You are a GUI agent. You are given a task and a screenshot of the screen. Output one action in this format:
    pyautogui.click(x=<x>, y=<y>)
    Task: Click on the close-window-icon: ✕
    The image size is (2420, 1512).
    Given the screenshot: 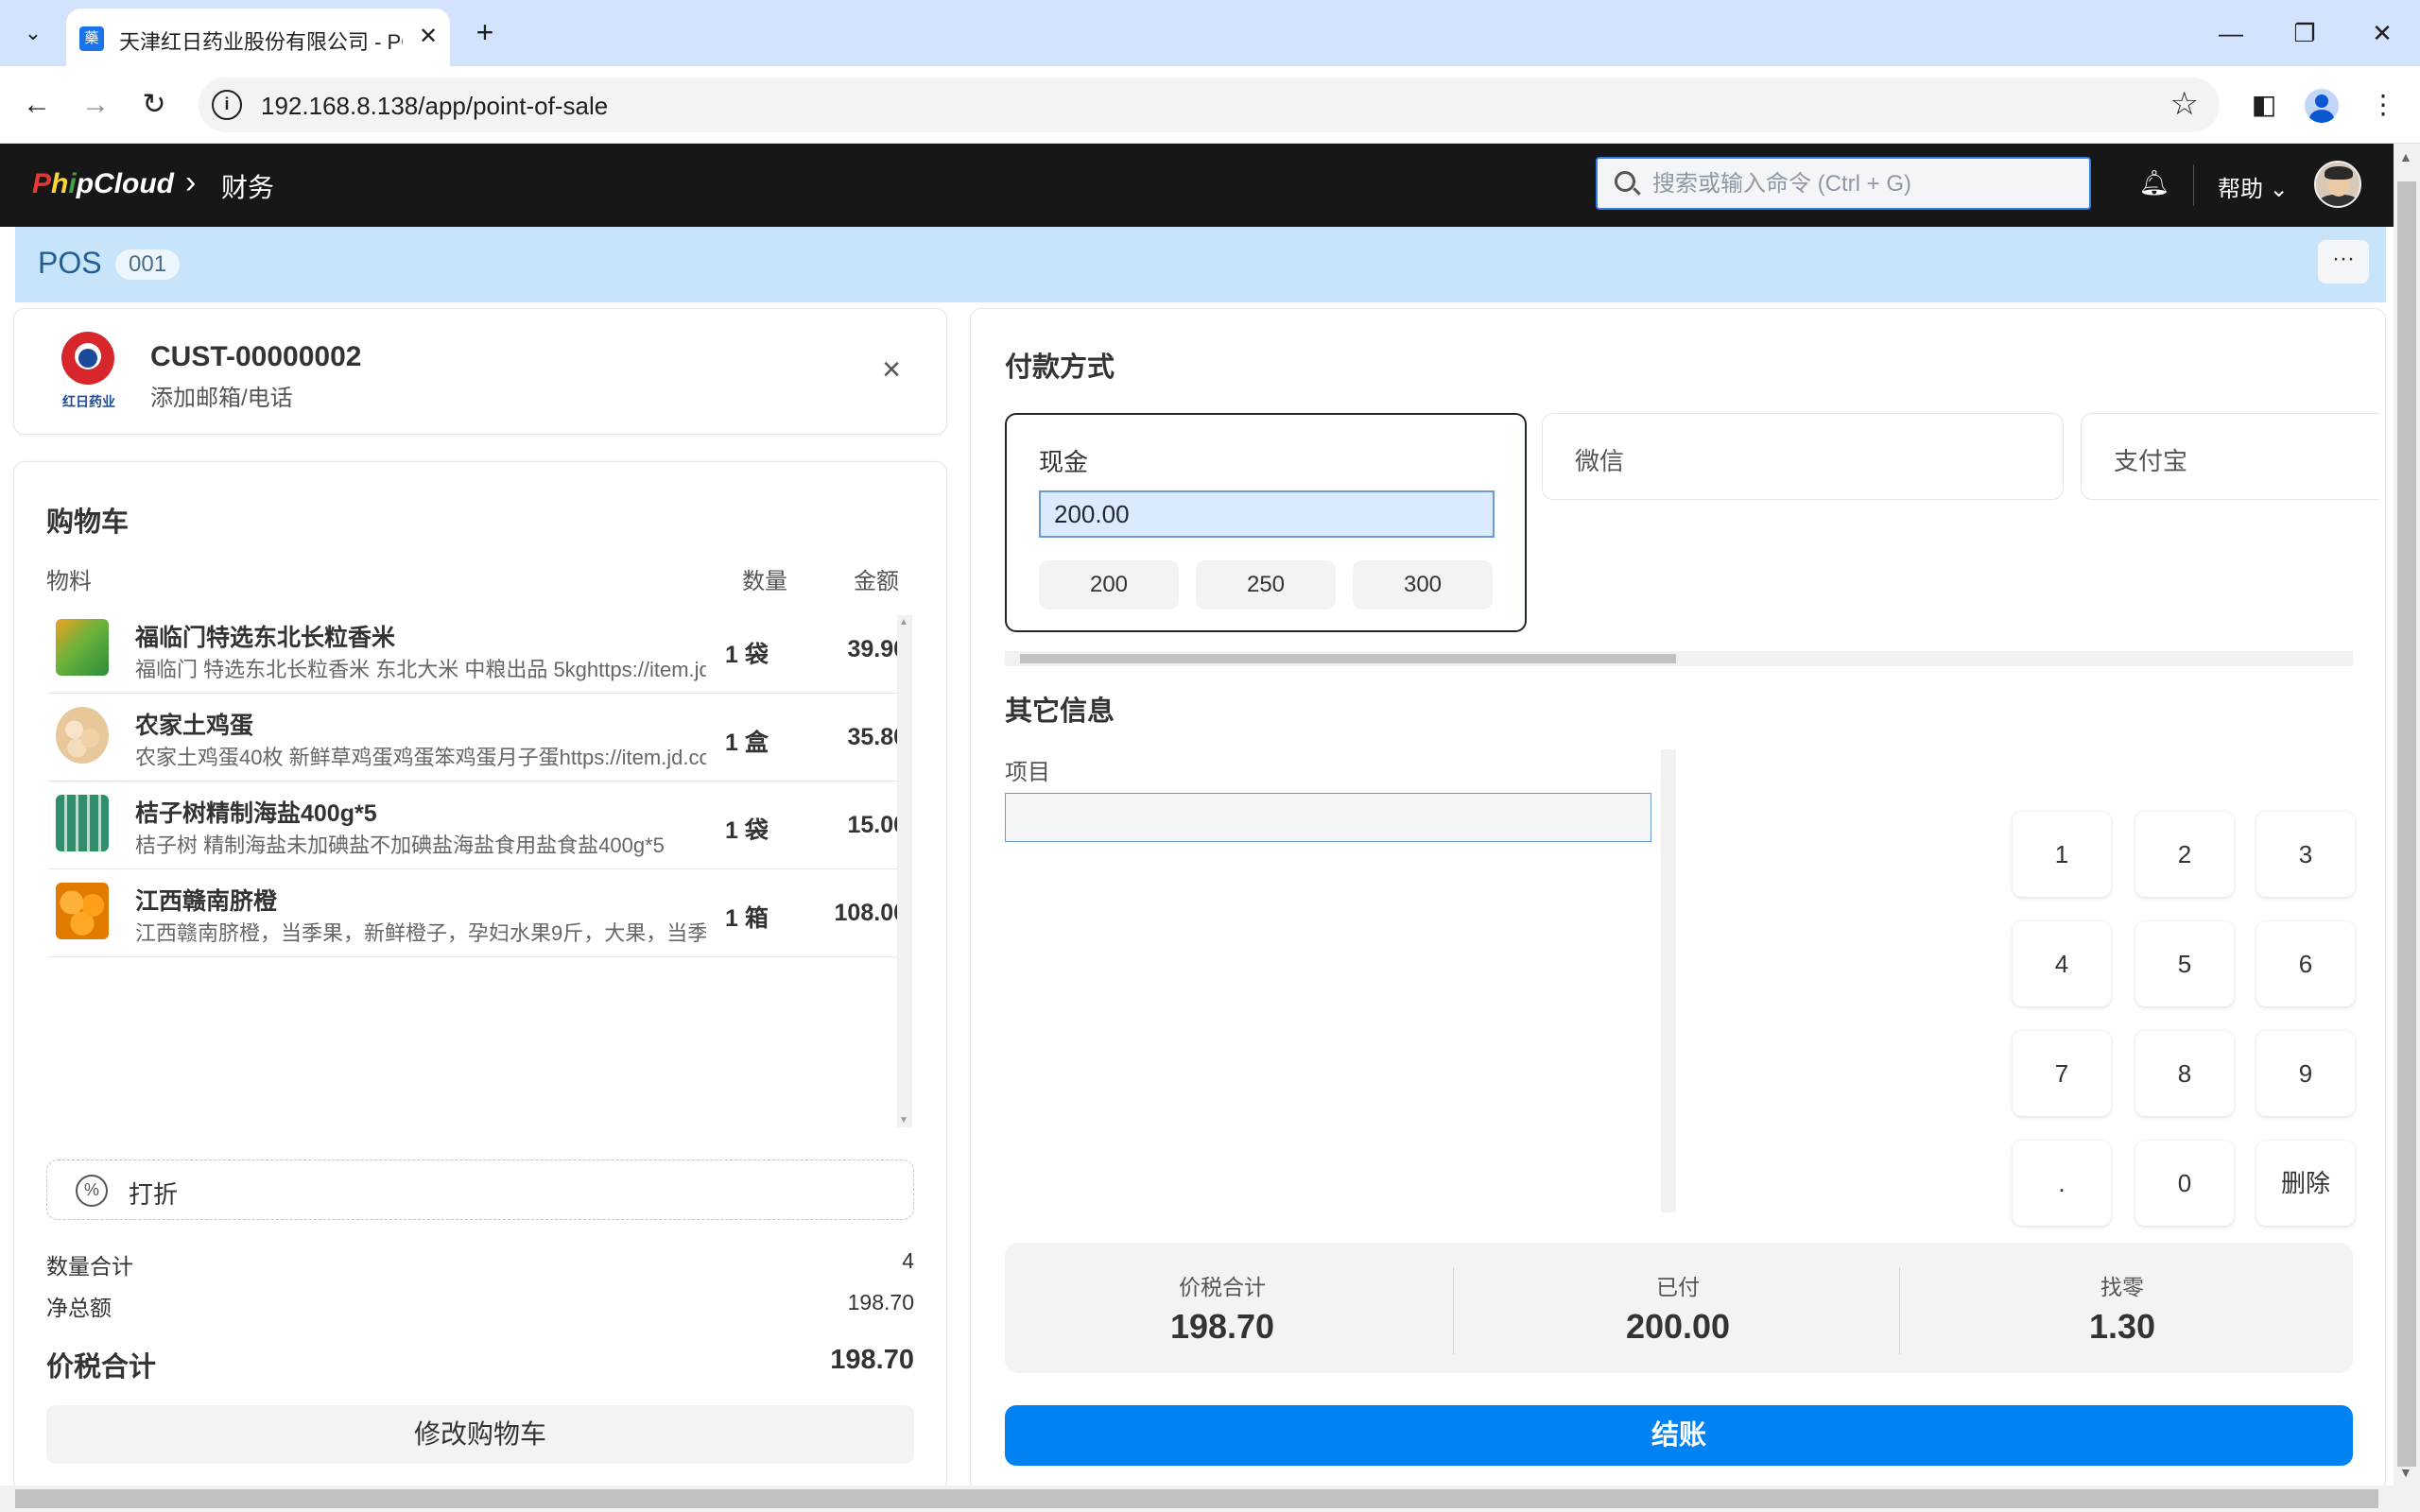 What is the action you would take?
    pyautogui.click(x=2382, y=33)
    